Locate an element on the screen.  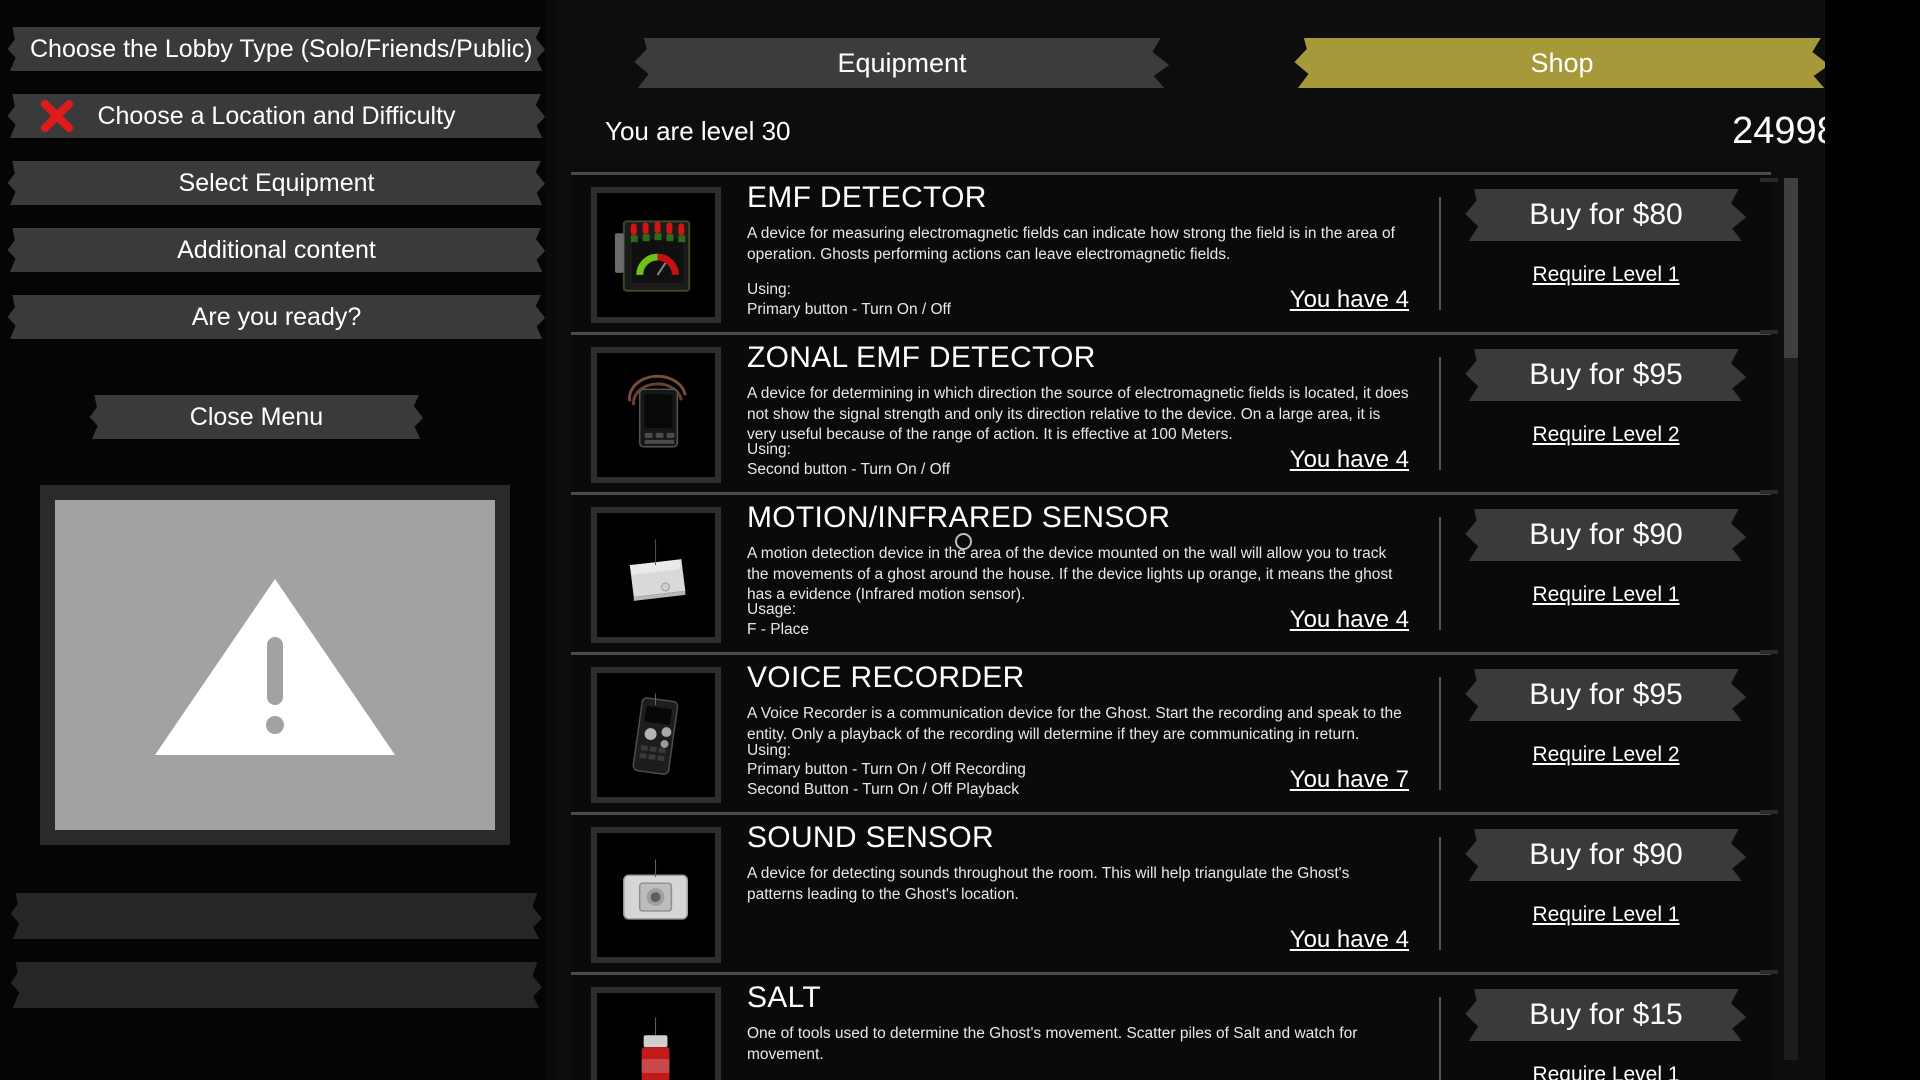
buy-button-label: Buy for $15 is located at coordinates (1606, 1014).